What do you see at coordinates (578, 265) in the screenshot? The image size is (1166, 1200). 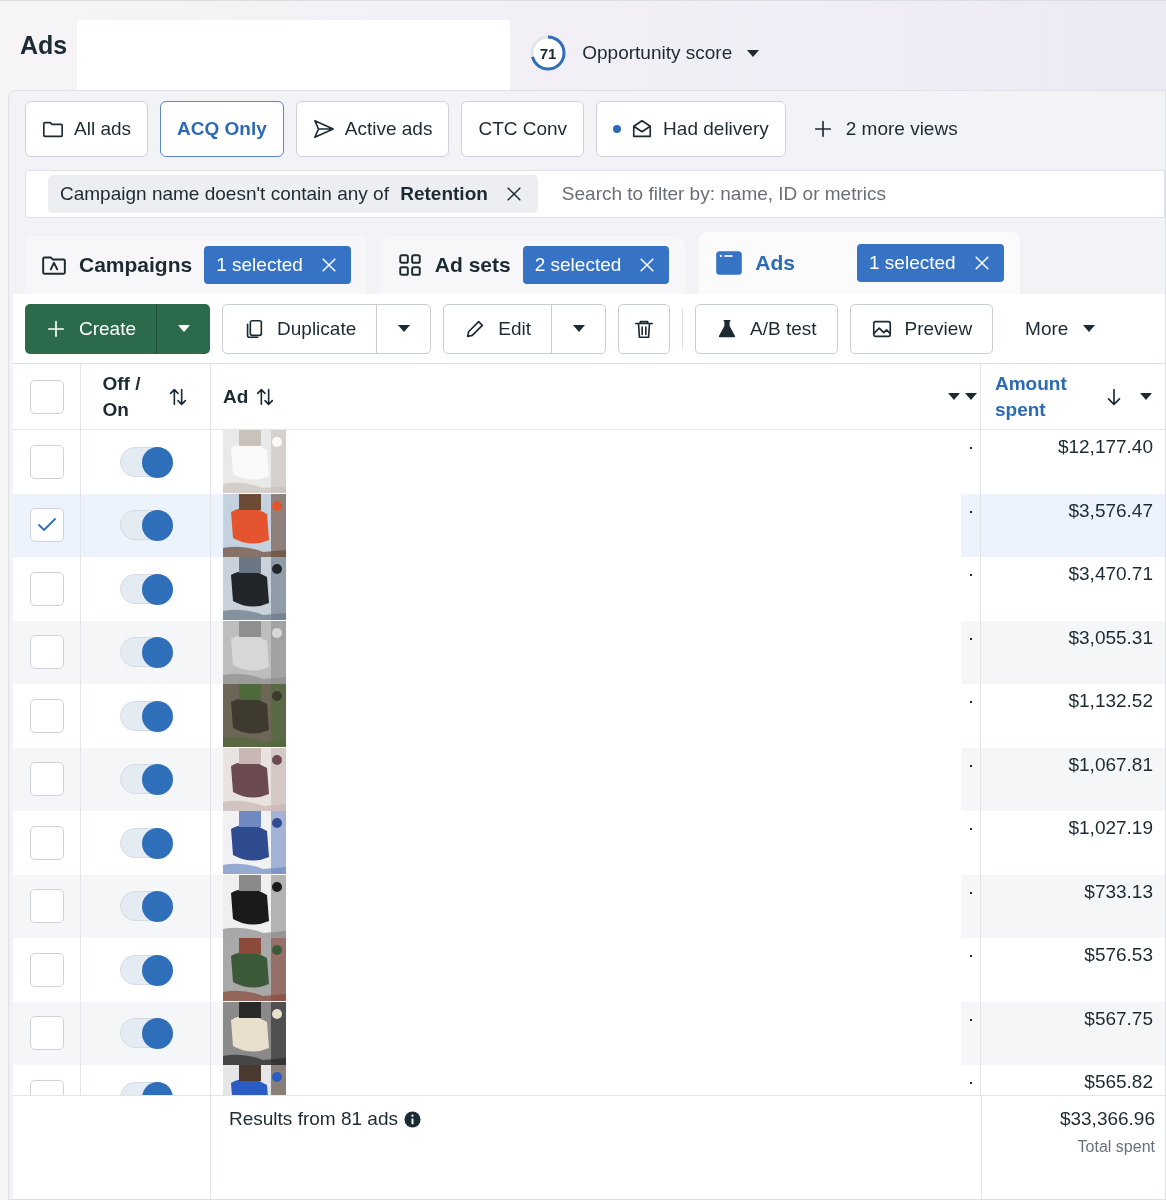 I see `badge-label: 2 selected` at bounding box center [578, 265].